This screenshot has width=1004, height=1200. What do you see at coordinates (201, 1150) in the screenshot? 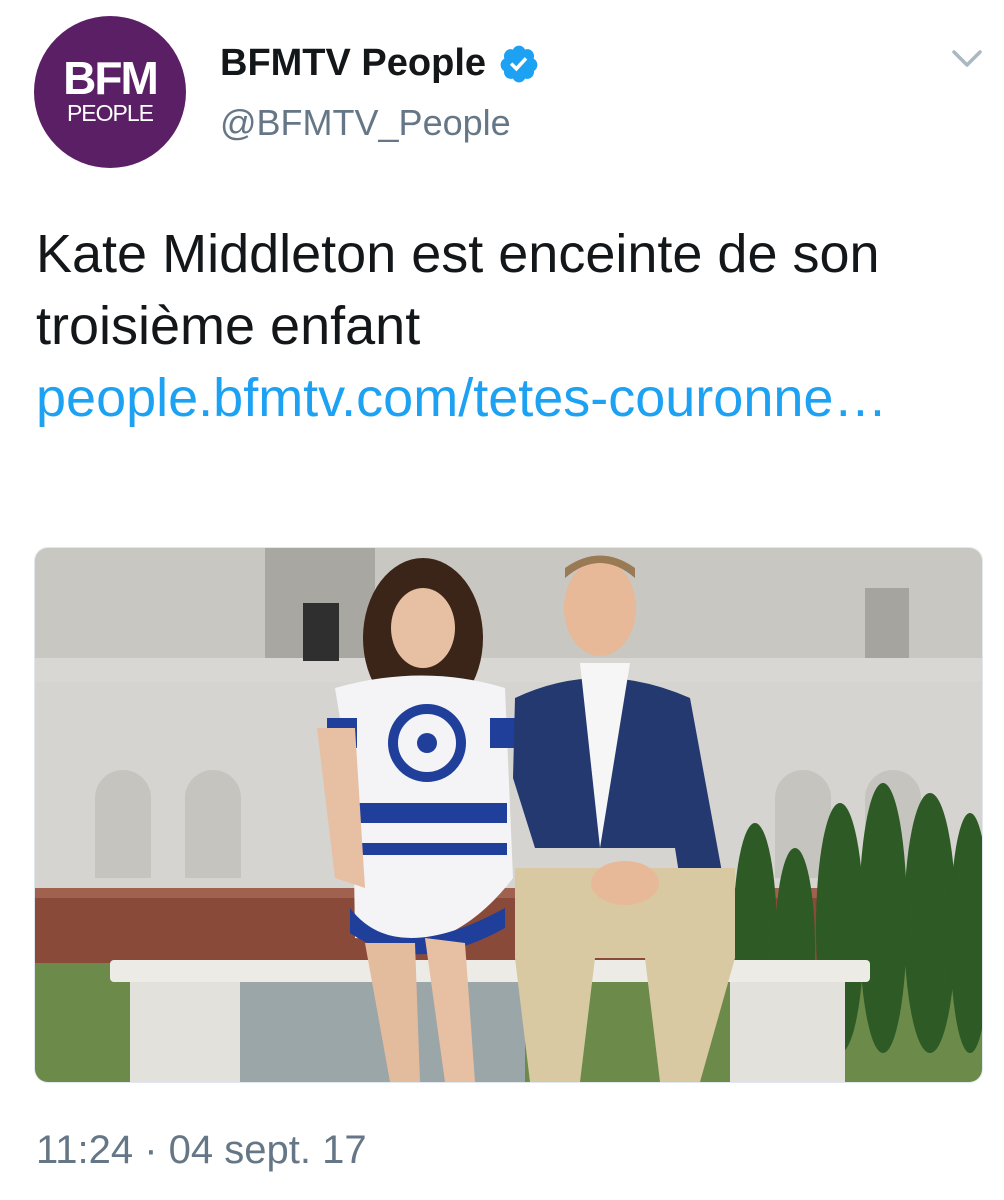
I see `timestamp: 11:24 · 04 sept. 17` at bounding box center [201, 1150].